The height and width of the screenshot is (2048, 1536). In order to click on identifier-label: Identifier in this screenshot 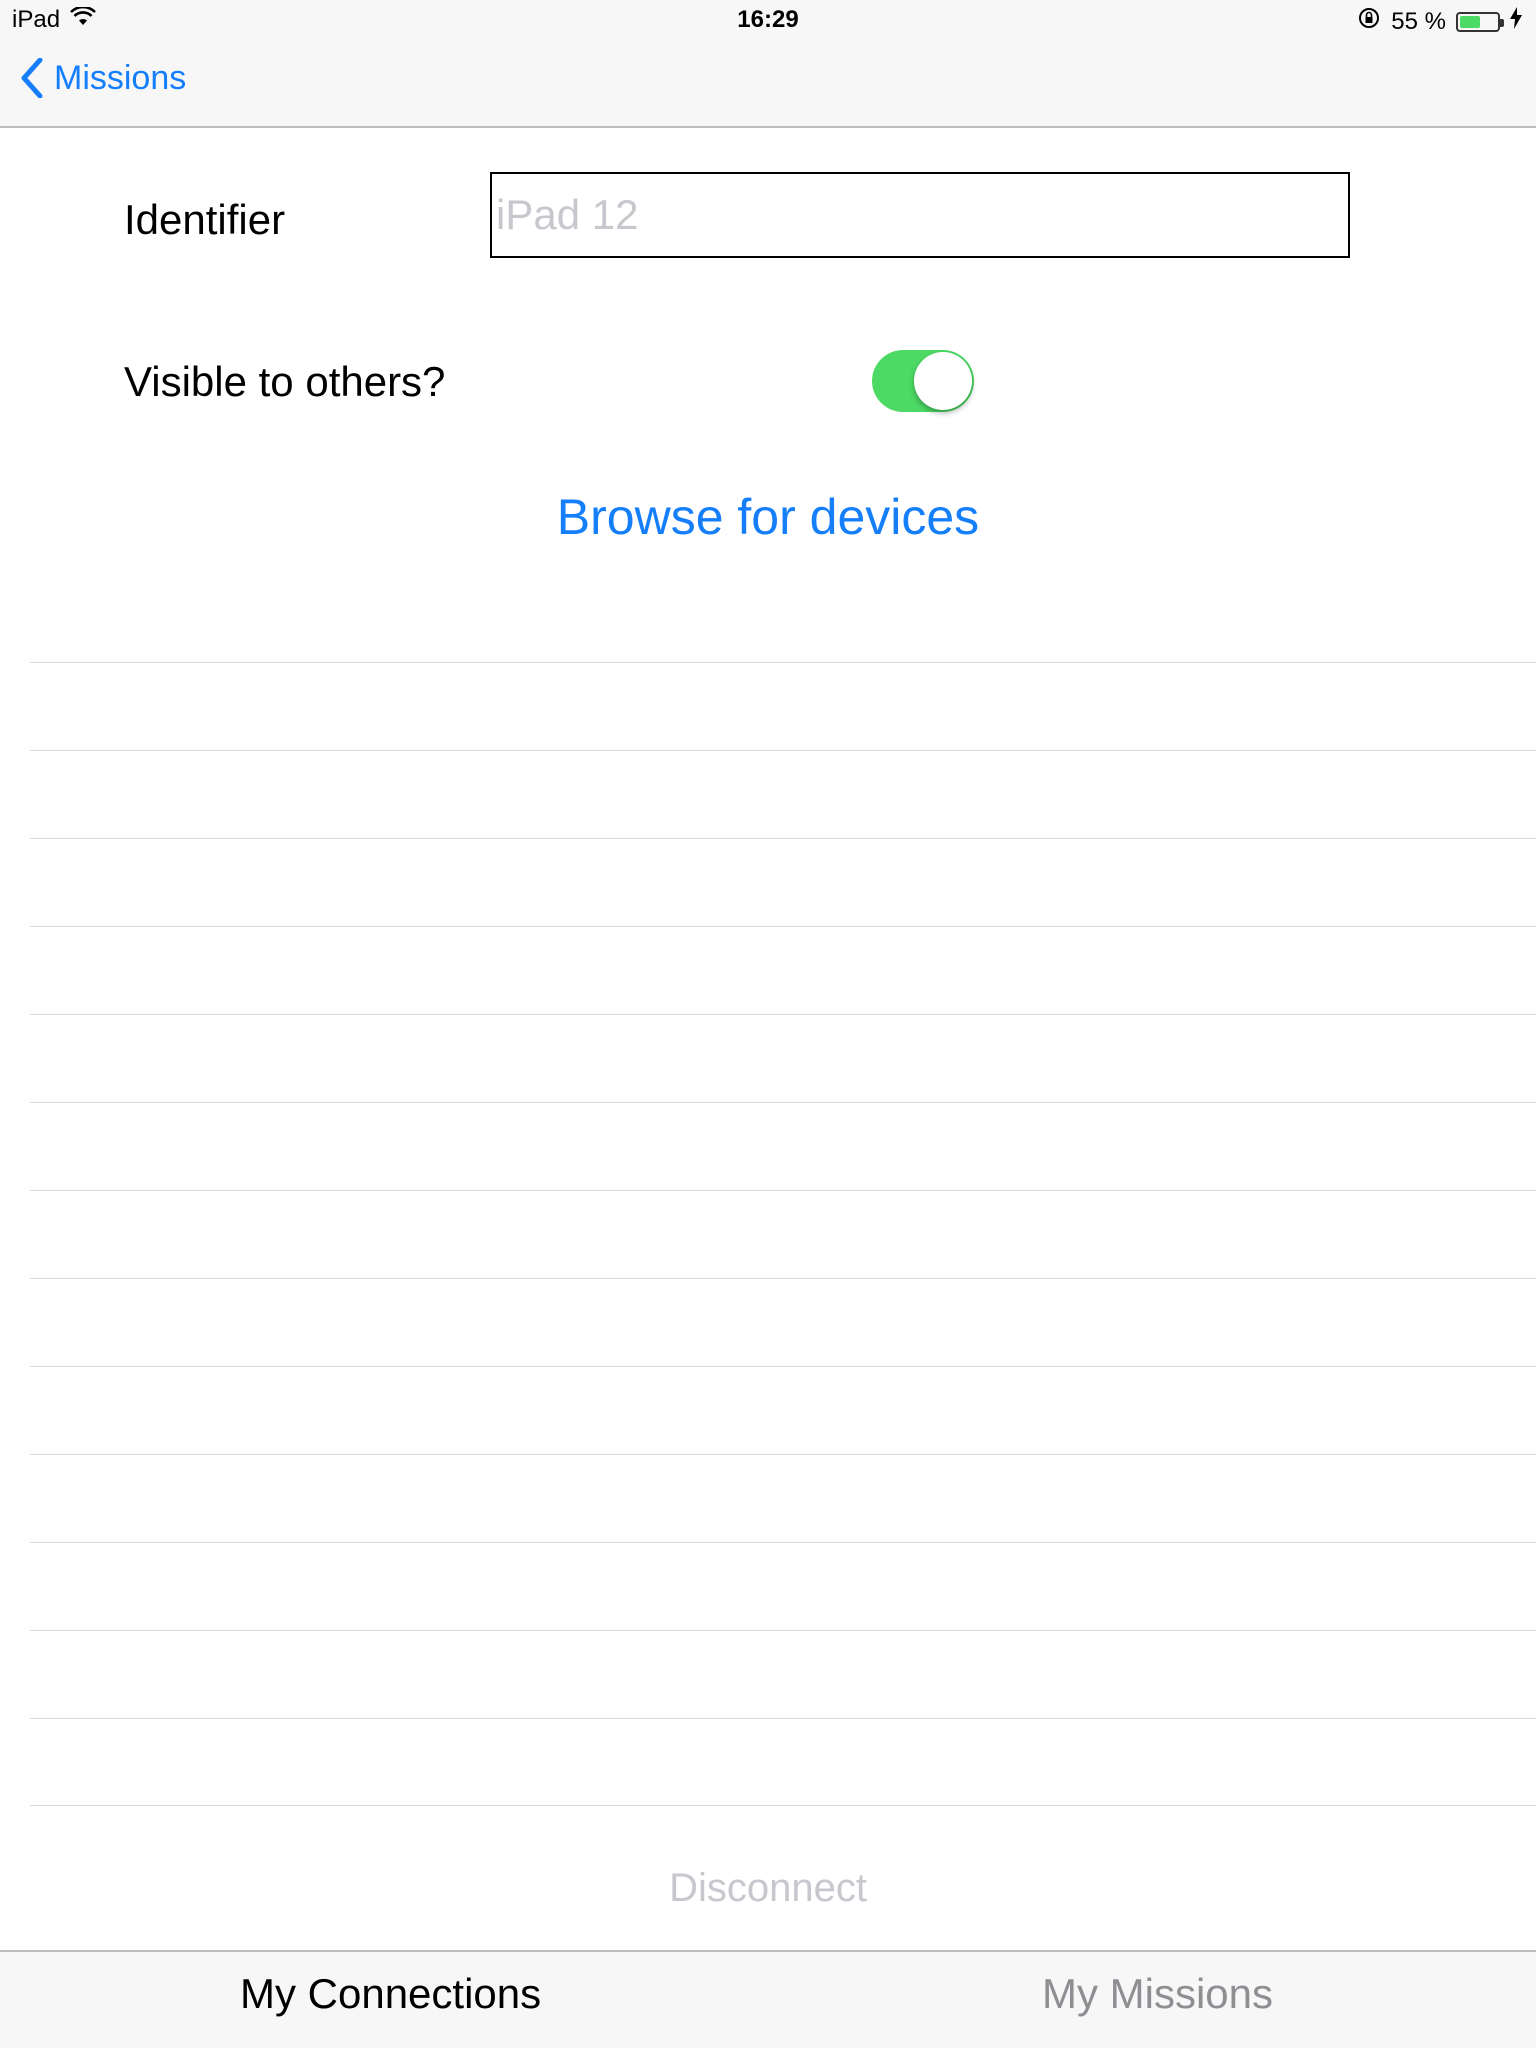, I will do `click(205, 219)`.